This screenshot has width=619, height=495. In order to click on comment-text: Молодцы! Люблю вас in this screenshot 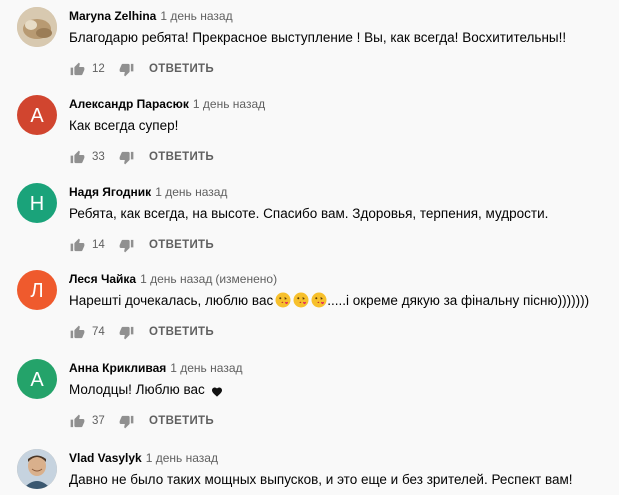, I will do `click(146, 391)`.